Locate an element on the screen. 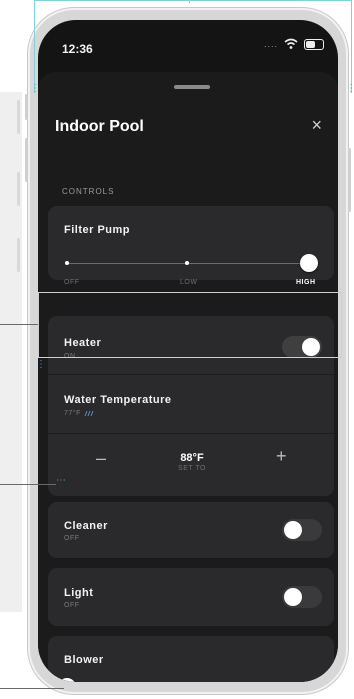  filter-pump-card: Filter Pump OFF LOW HIGH is located at coordinates (191, 246).